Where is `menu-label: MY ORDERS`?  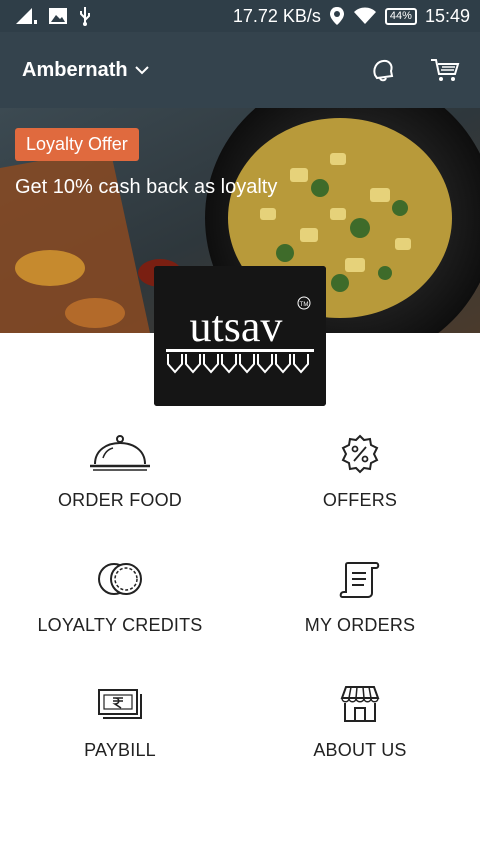 menu-label: MY ORDERS is located at coordinates (360, 625).